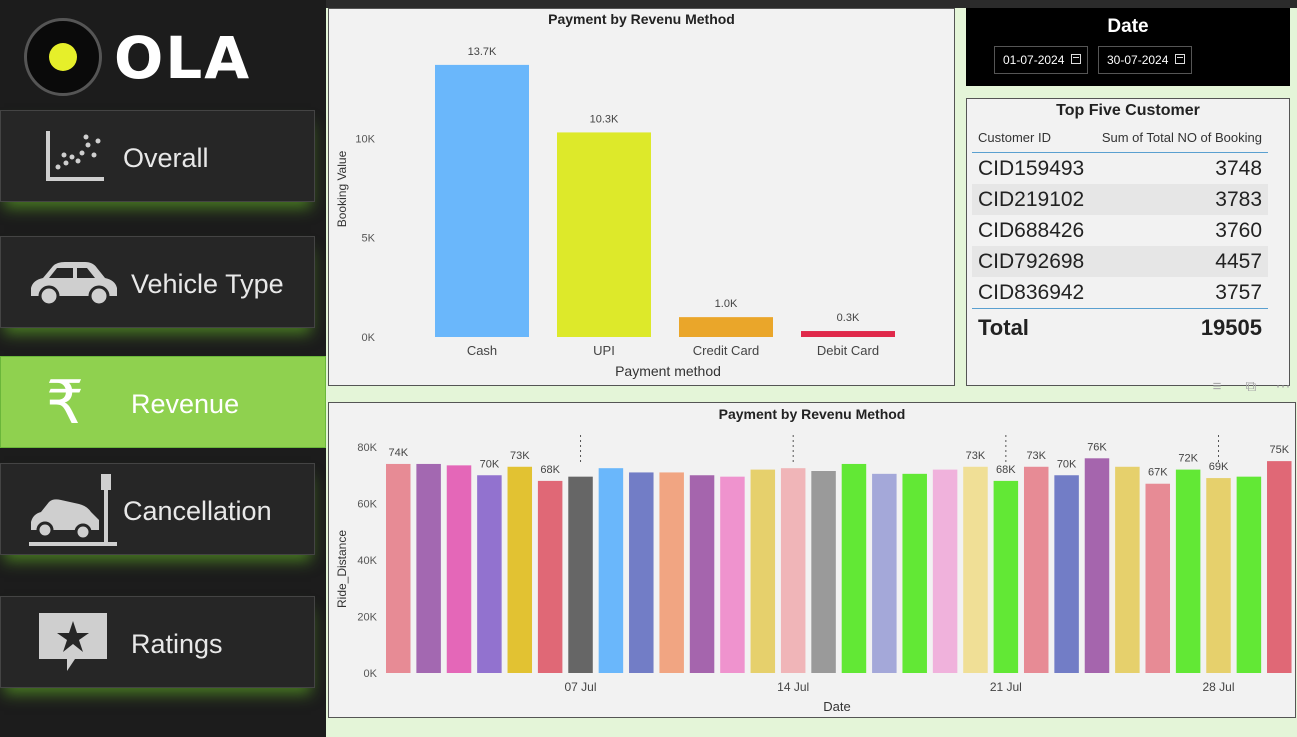  I want to click on nav-cancellation-label: Cancellation, so click(197, 511).